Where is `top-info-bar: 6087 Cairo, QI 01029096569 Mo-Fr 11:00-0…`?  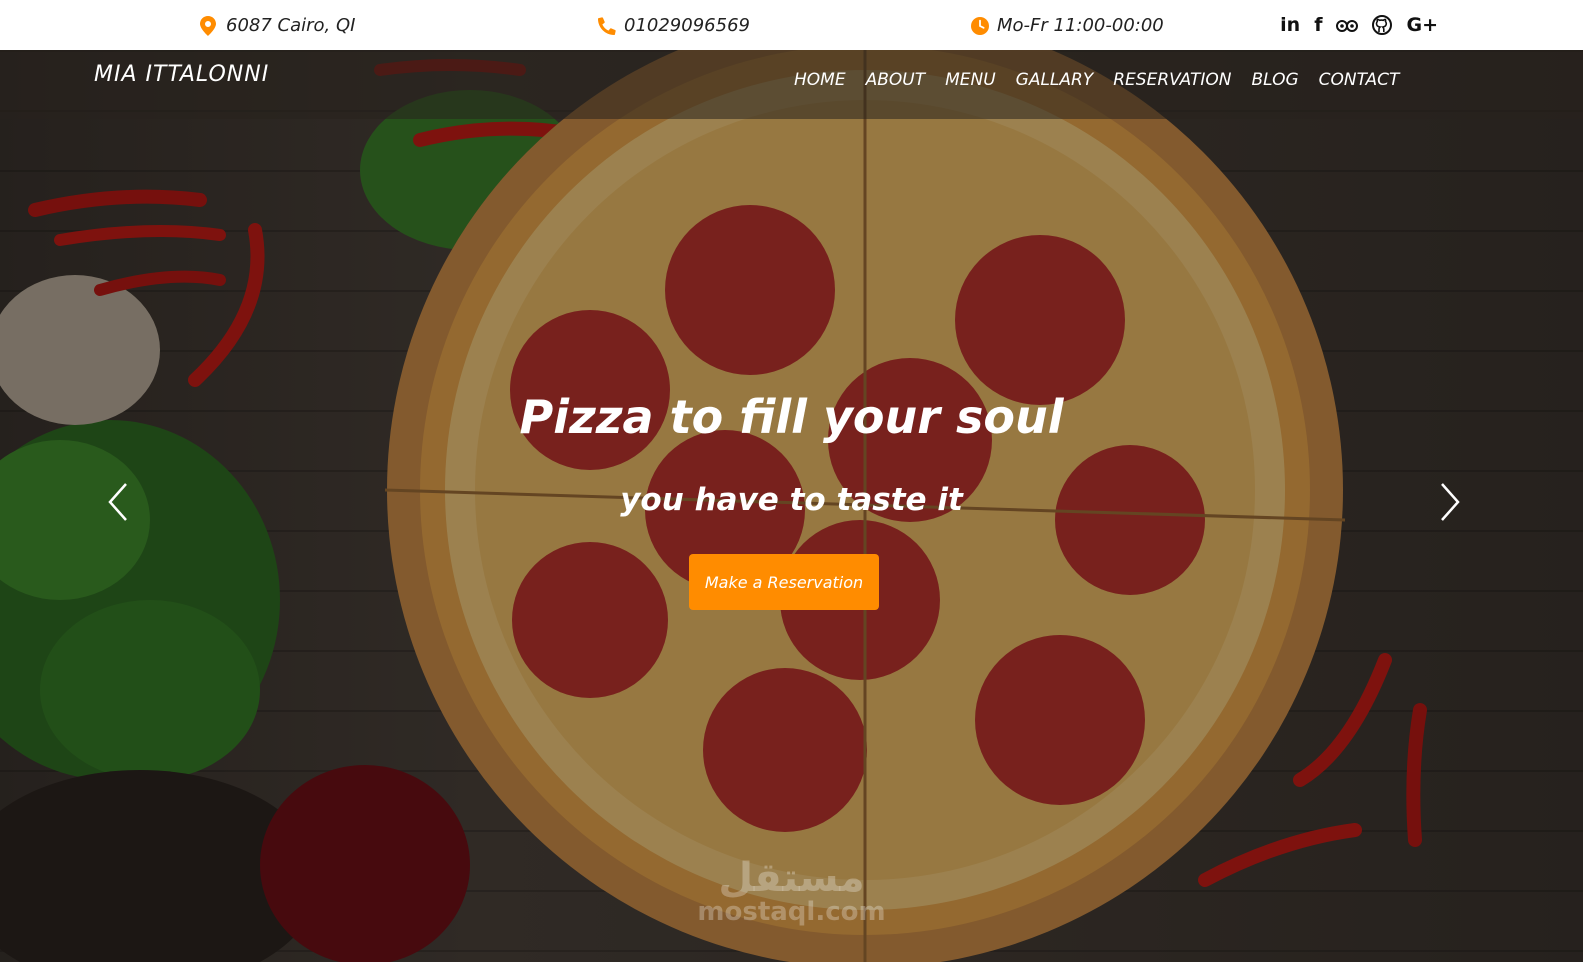 top-info-bar: 6087 Cairo, QI 01029096569 Mo-Fr 11:00-0… is located at coordinates (791, 25).